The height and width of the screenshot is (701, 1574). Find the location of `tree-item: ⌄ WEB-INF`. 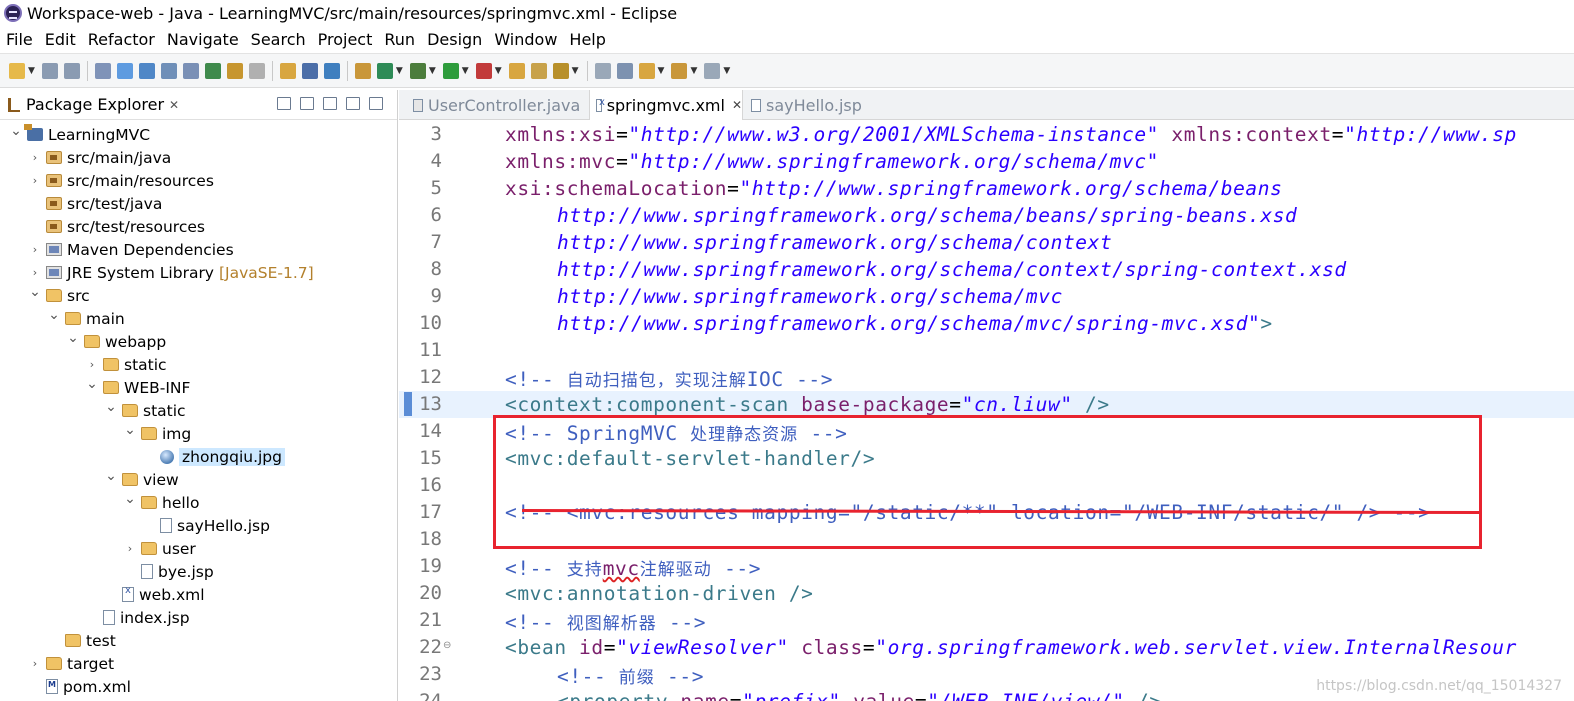

tree-item: ⌄ WEB-INF is located at coordinates (138, 387).